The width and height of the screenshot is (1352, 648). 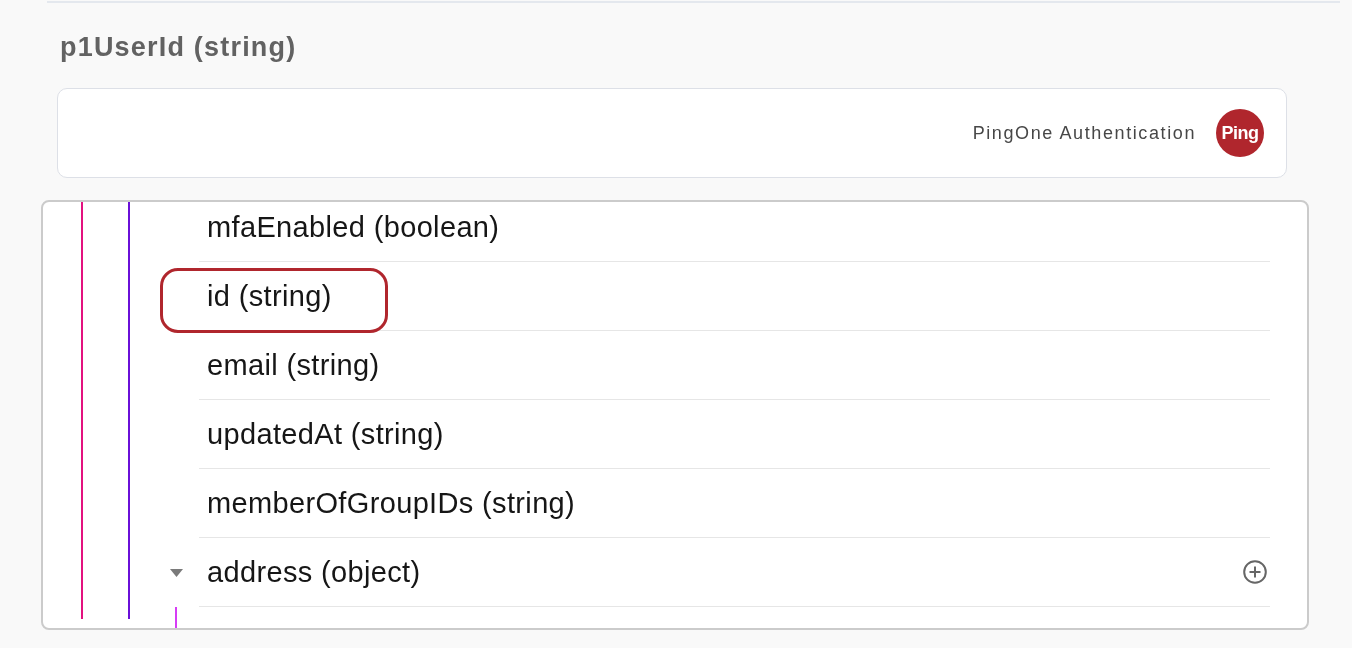 What do you see at coordinates (1084, 133) in the screenshot?
I see `source-label: PingOne Authentication` at bounding box center [1084, 133].